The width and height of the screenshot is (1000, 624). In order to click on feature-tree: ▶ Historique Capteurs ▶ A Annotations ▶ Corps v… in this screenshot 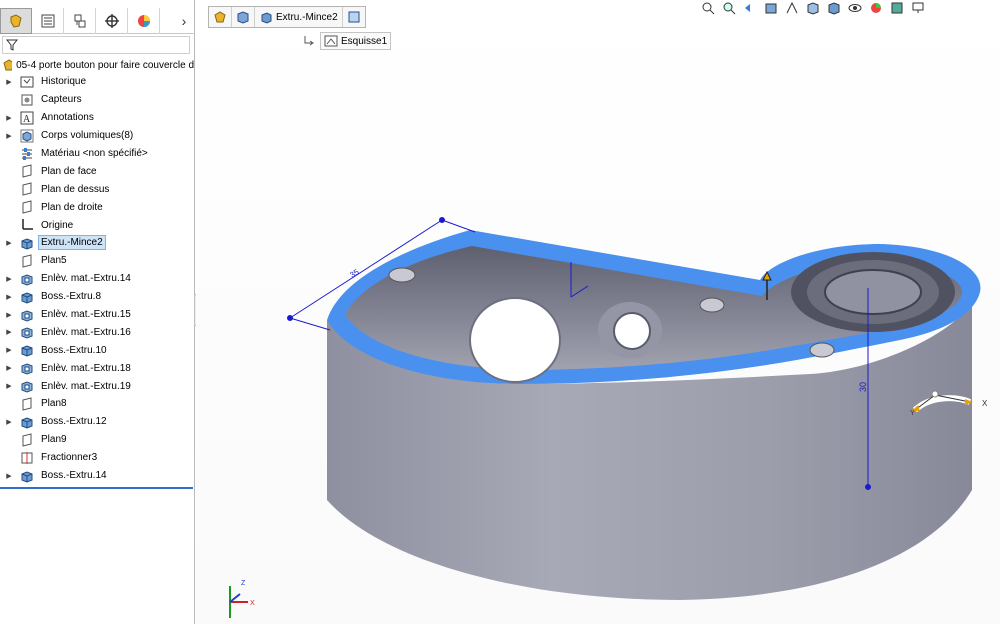, I will do `click(97, 278)`.